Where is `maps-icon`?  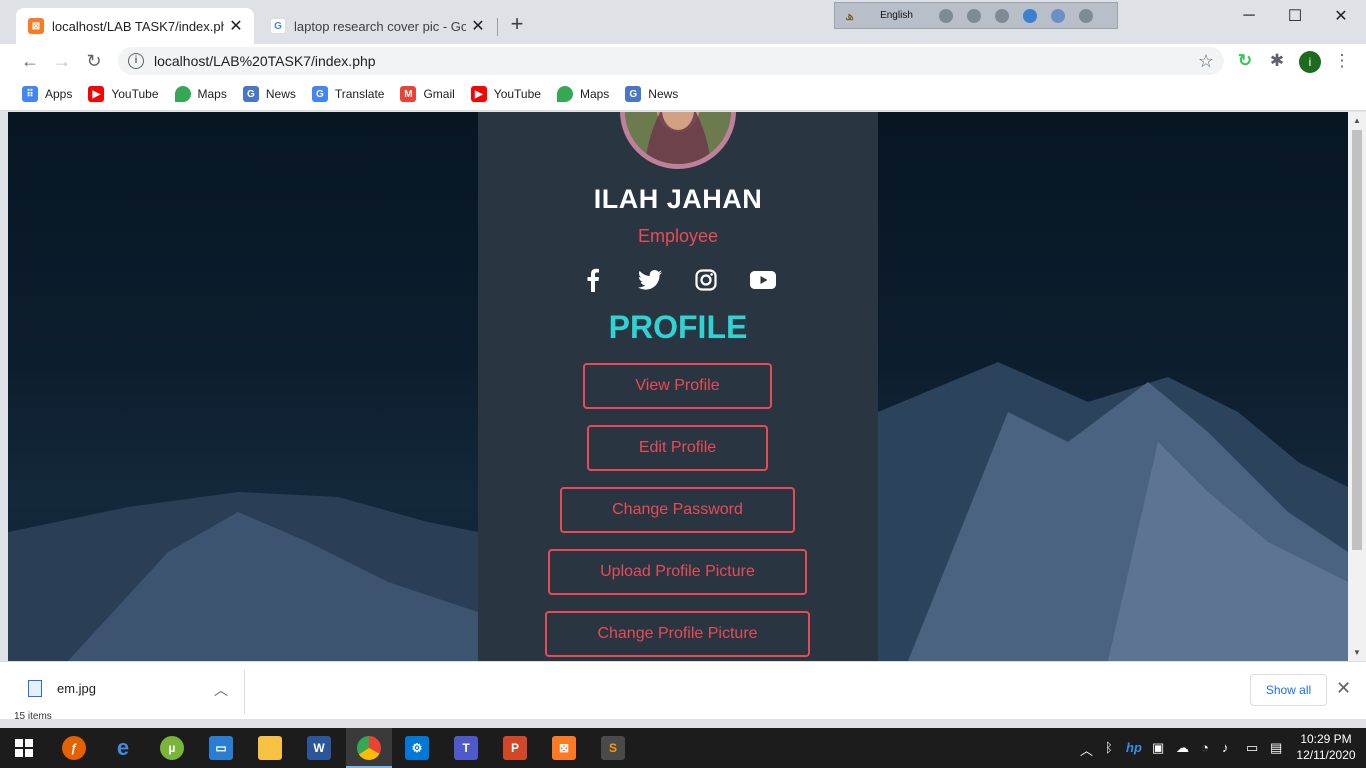
maps-icon is located at coordinates (564, 94).